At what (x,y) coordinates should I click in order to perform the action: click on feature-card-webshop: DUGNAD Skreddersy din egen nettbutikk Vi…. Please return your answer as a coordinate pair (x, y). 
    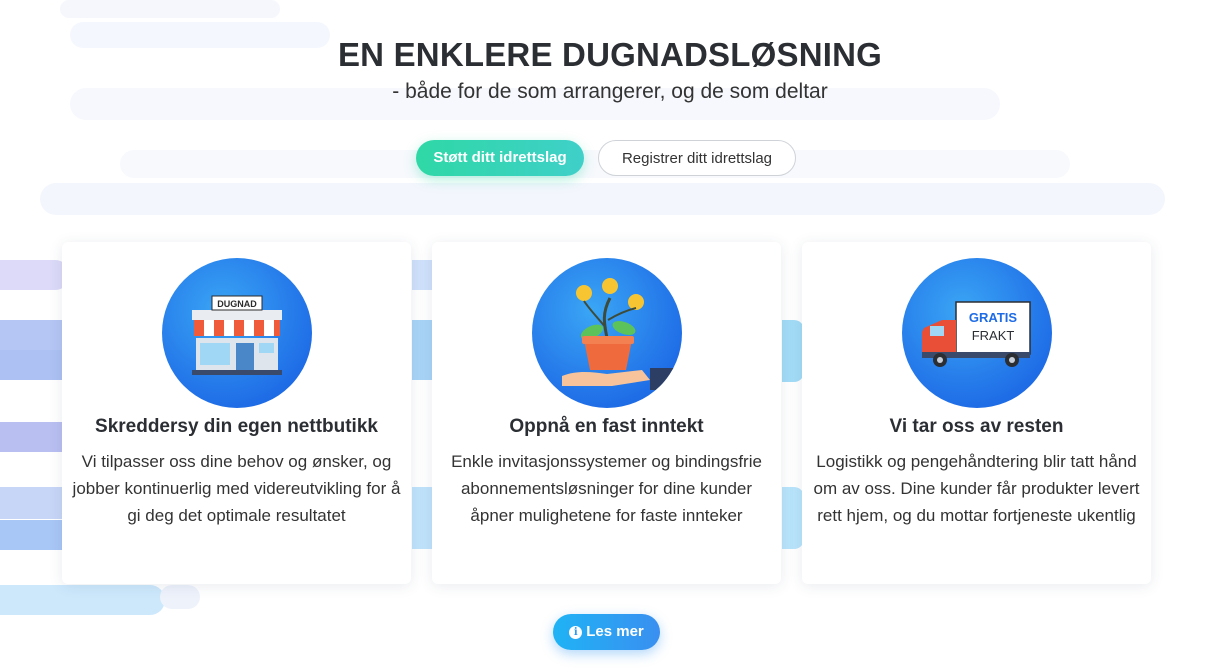
    Looking at the image, I should click on (236, 413).